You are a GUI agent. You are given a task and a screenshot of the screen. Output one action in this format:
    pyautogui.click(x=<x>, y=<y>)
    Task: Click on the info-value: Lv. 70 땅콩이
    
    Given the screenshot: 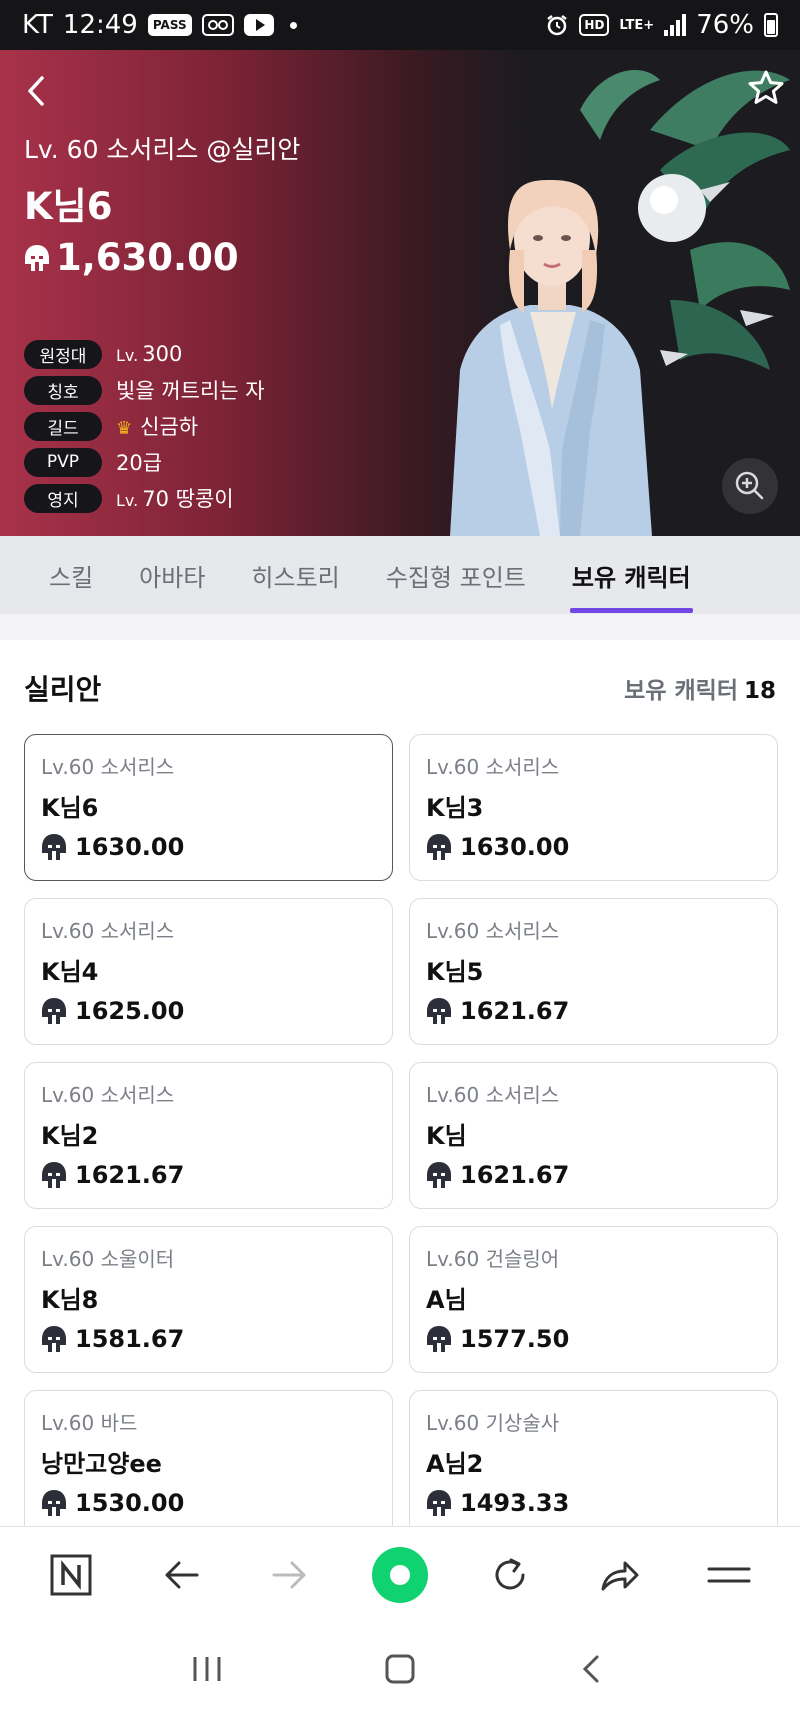 What is the action you would take?
    pyautogui.click(x=175, y=499)
    